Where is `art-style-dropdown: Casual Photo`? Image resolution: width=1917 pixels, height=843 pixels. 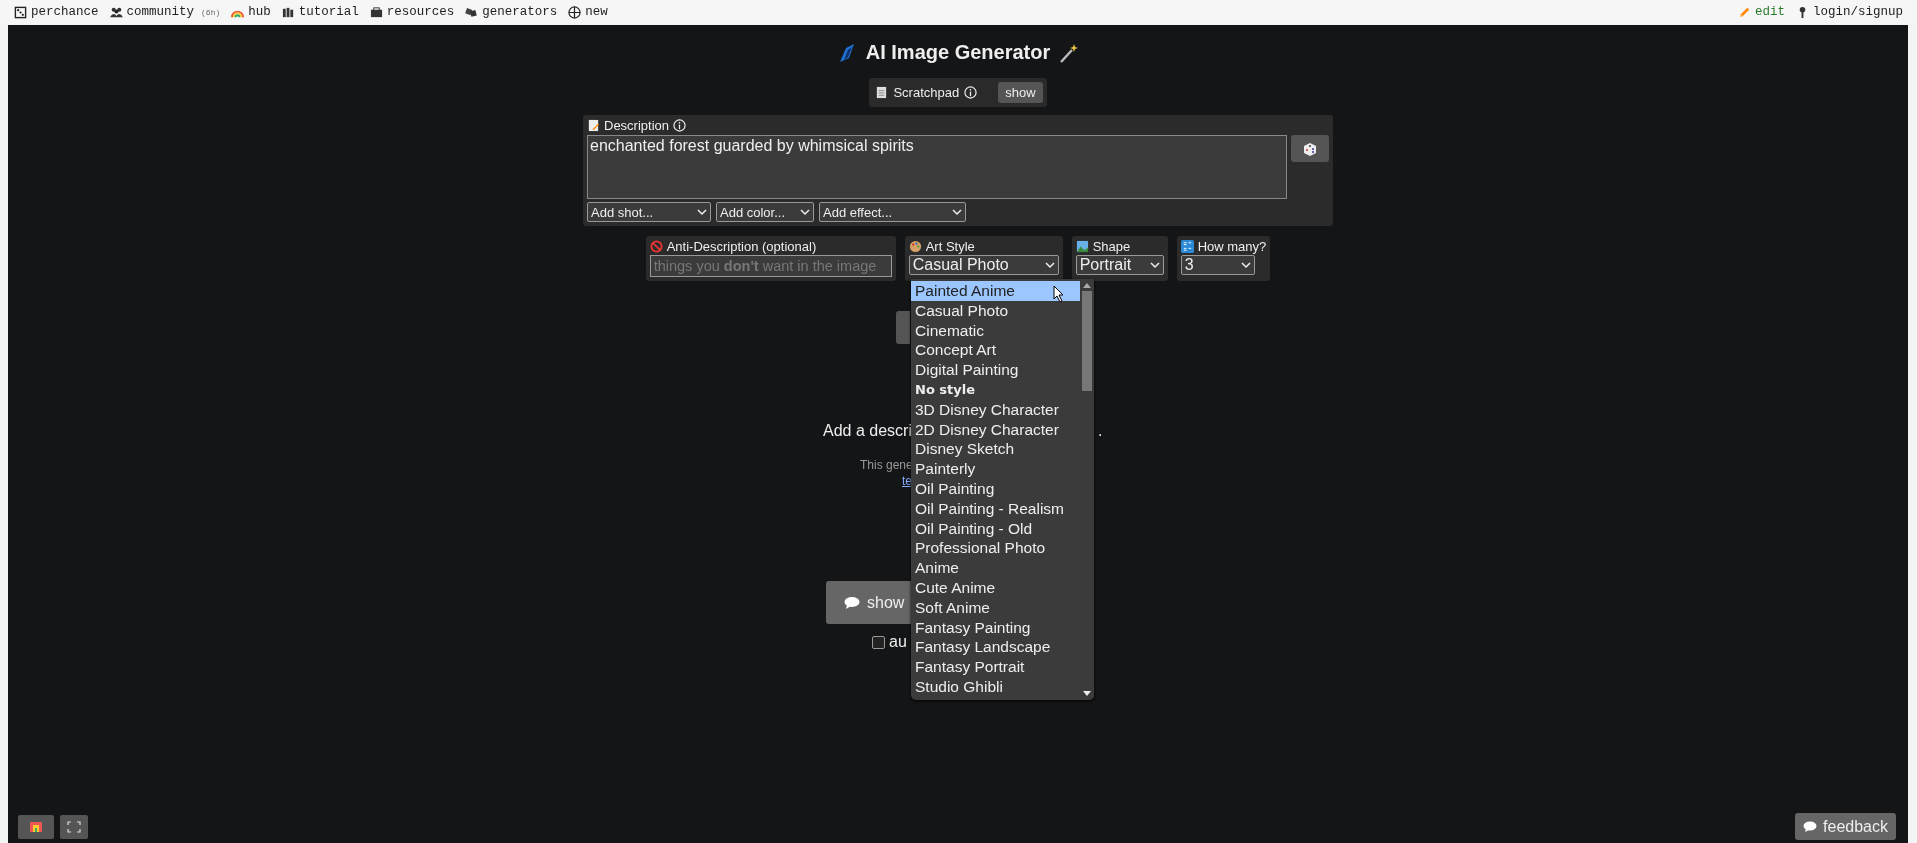
art-style-dropdown: Casual Photo is located at coordinates (983, 265).